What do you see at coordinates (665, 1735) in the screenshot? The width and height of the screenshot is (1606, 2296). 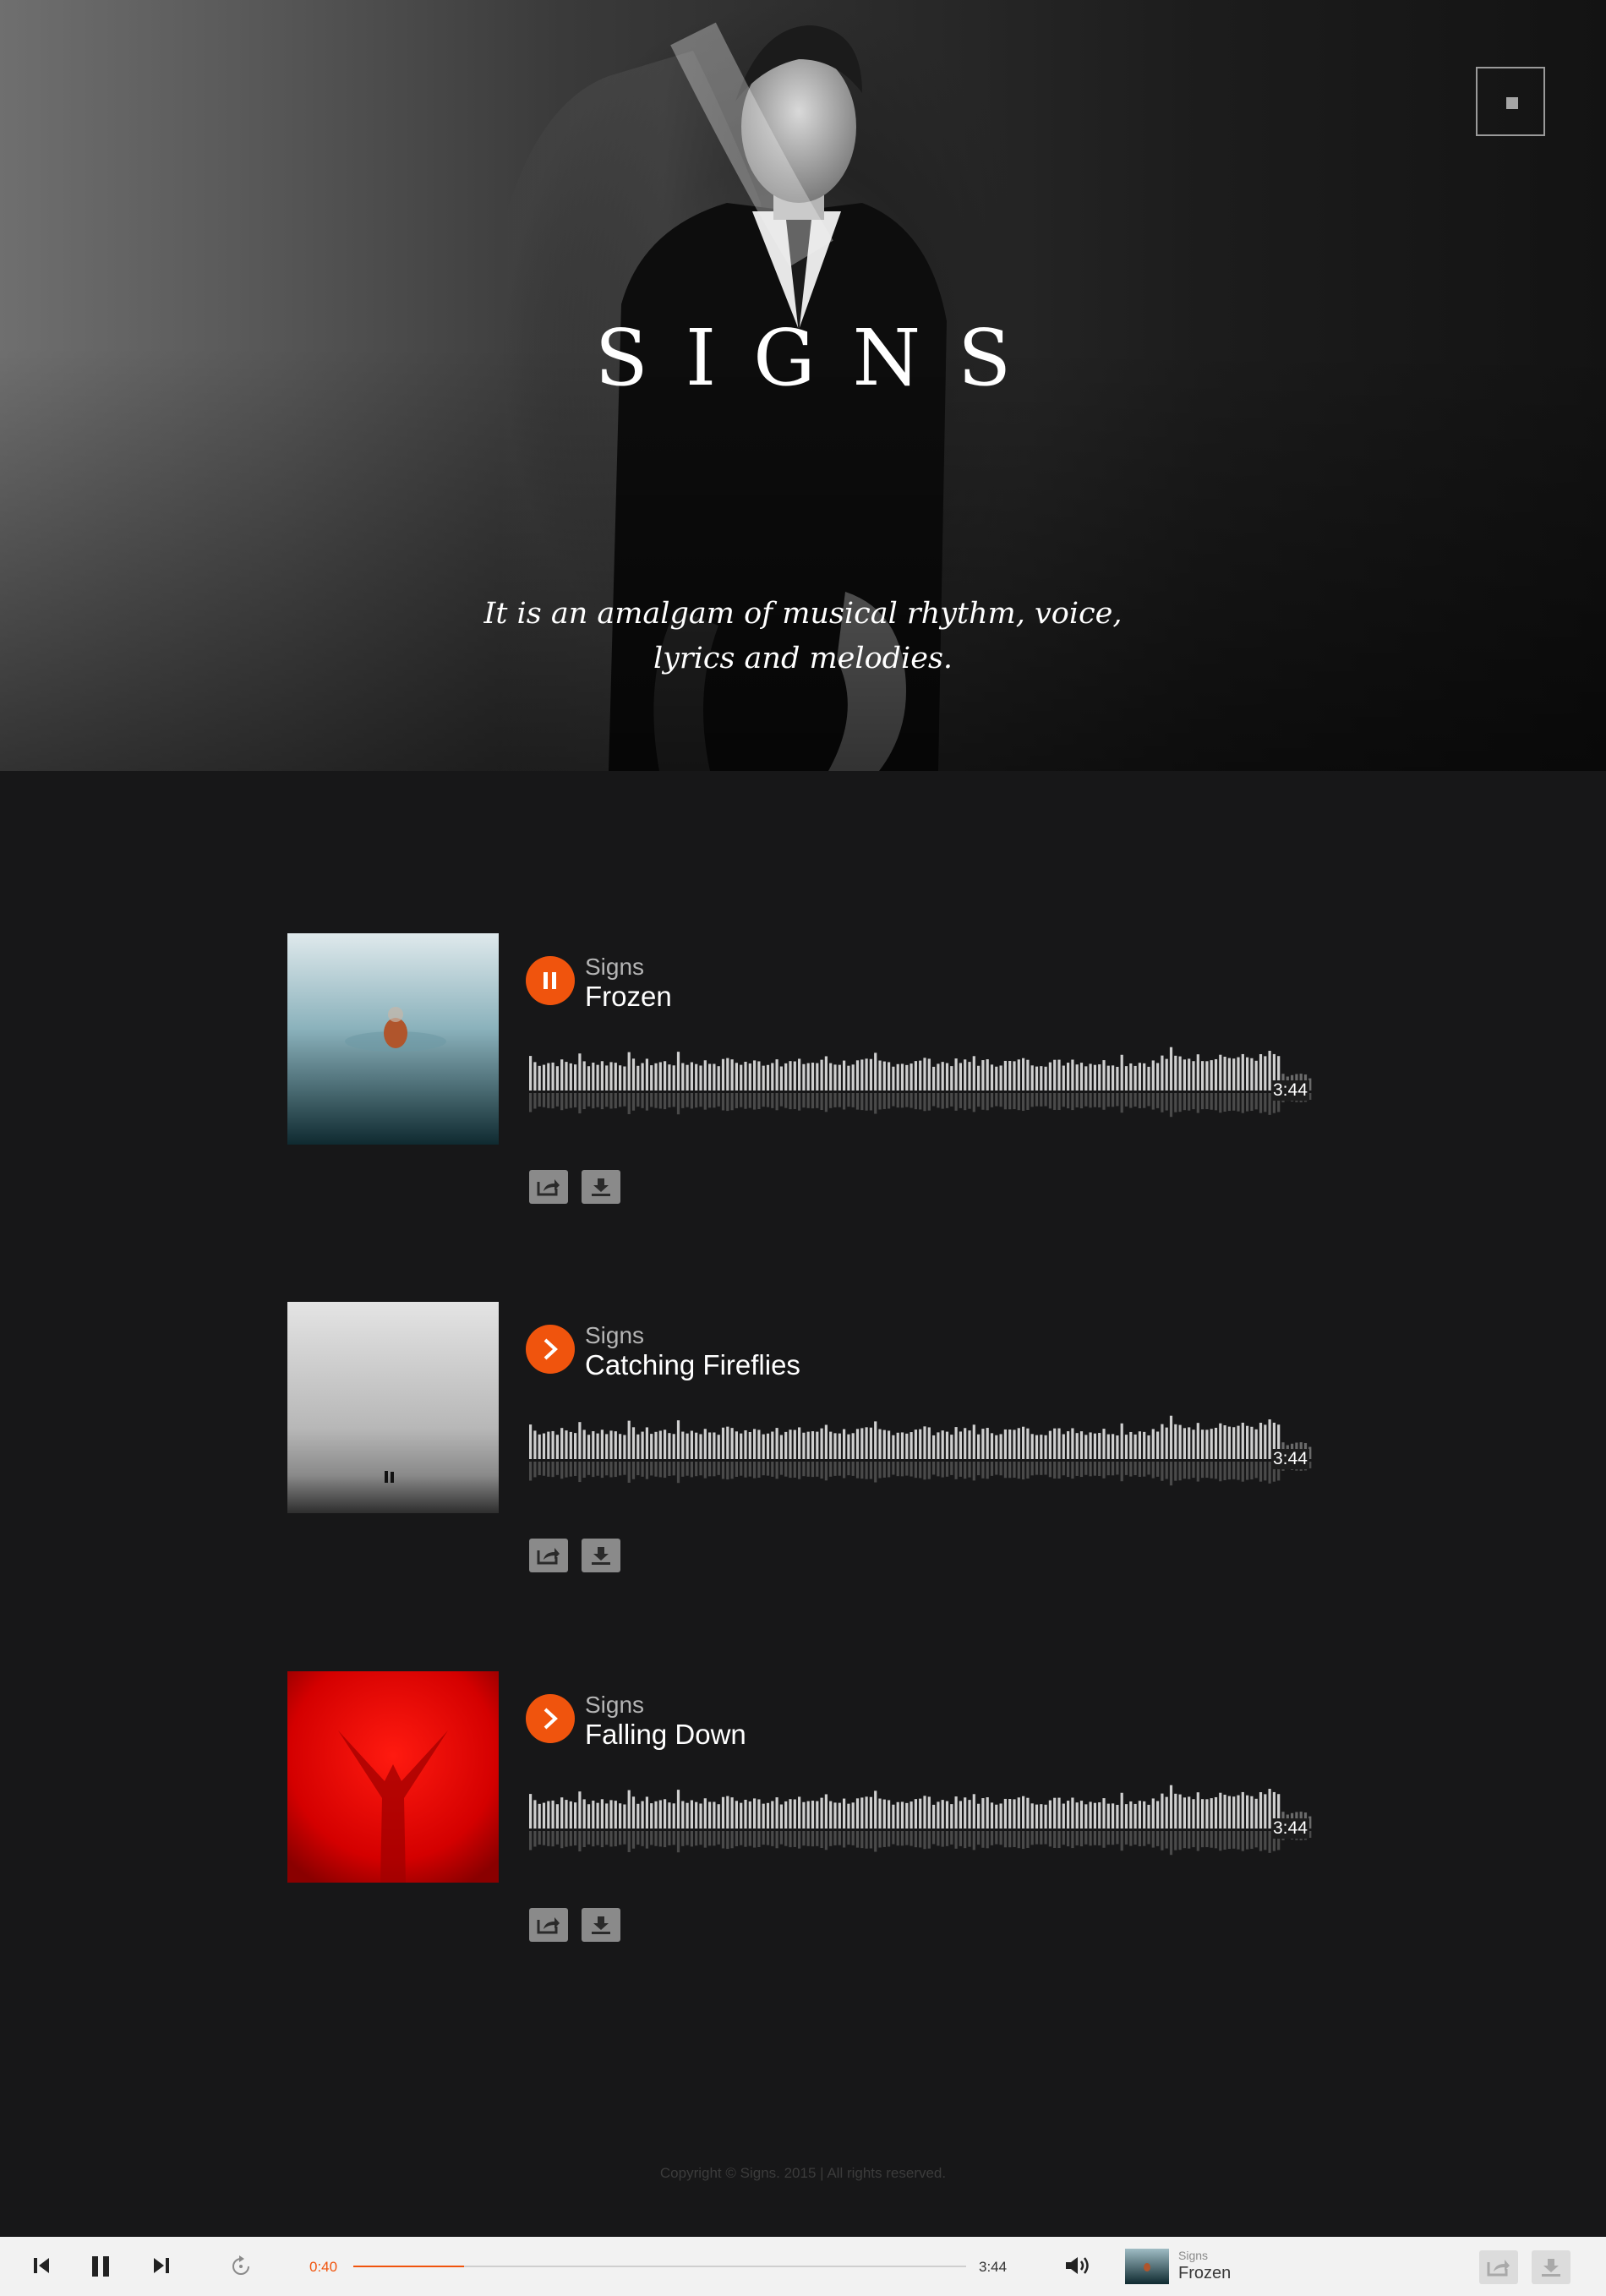 I see `track-title: Falling Down` at bounding box center [665, 1735].